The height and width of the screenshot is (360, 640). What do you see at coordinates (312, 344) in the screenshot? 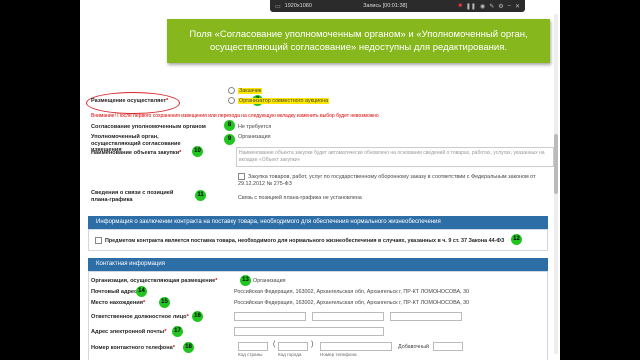
I see `close-paren: )` at bounding box center [312, 344].